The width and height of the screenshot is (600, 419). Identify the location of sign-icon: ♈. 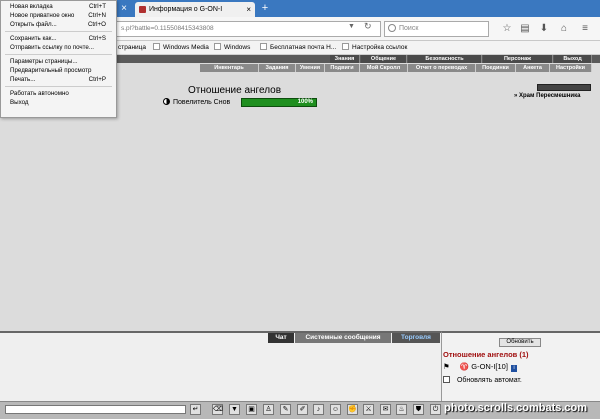
(464, 366).